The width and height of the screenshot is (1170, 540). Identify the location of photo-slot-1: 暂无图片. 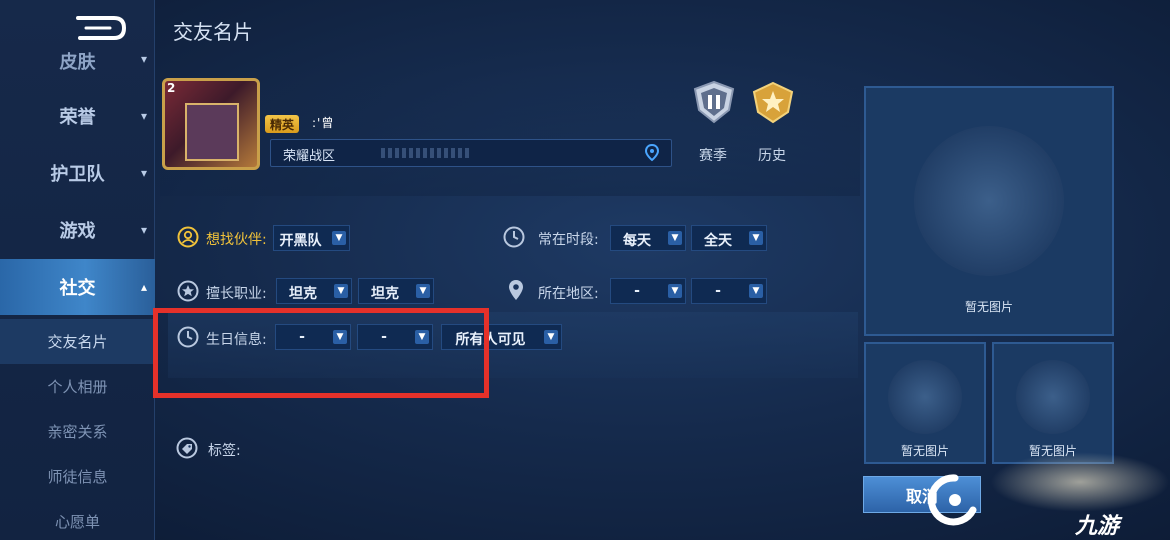
(925, 403).